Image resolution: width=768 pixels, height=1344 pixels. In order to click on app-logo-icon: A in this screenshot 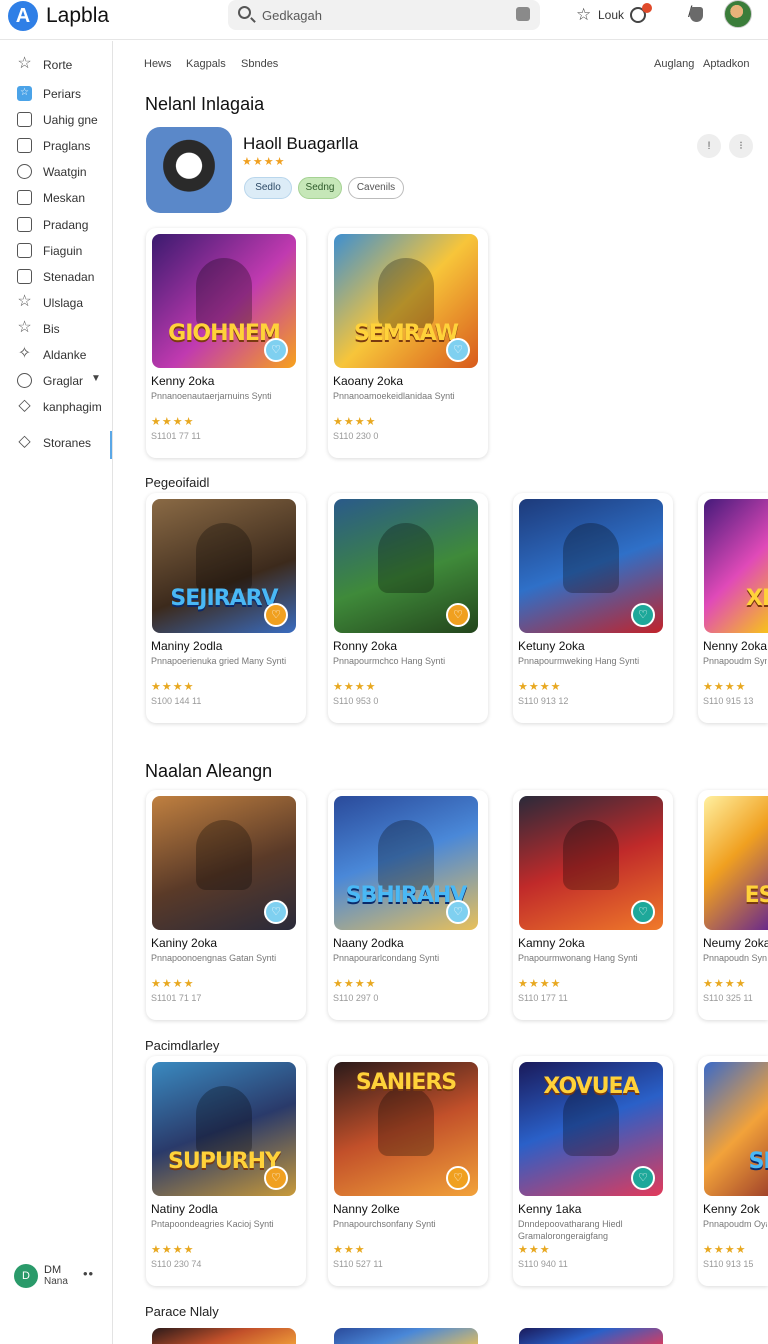, I will do `click(23, 16)`.